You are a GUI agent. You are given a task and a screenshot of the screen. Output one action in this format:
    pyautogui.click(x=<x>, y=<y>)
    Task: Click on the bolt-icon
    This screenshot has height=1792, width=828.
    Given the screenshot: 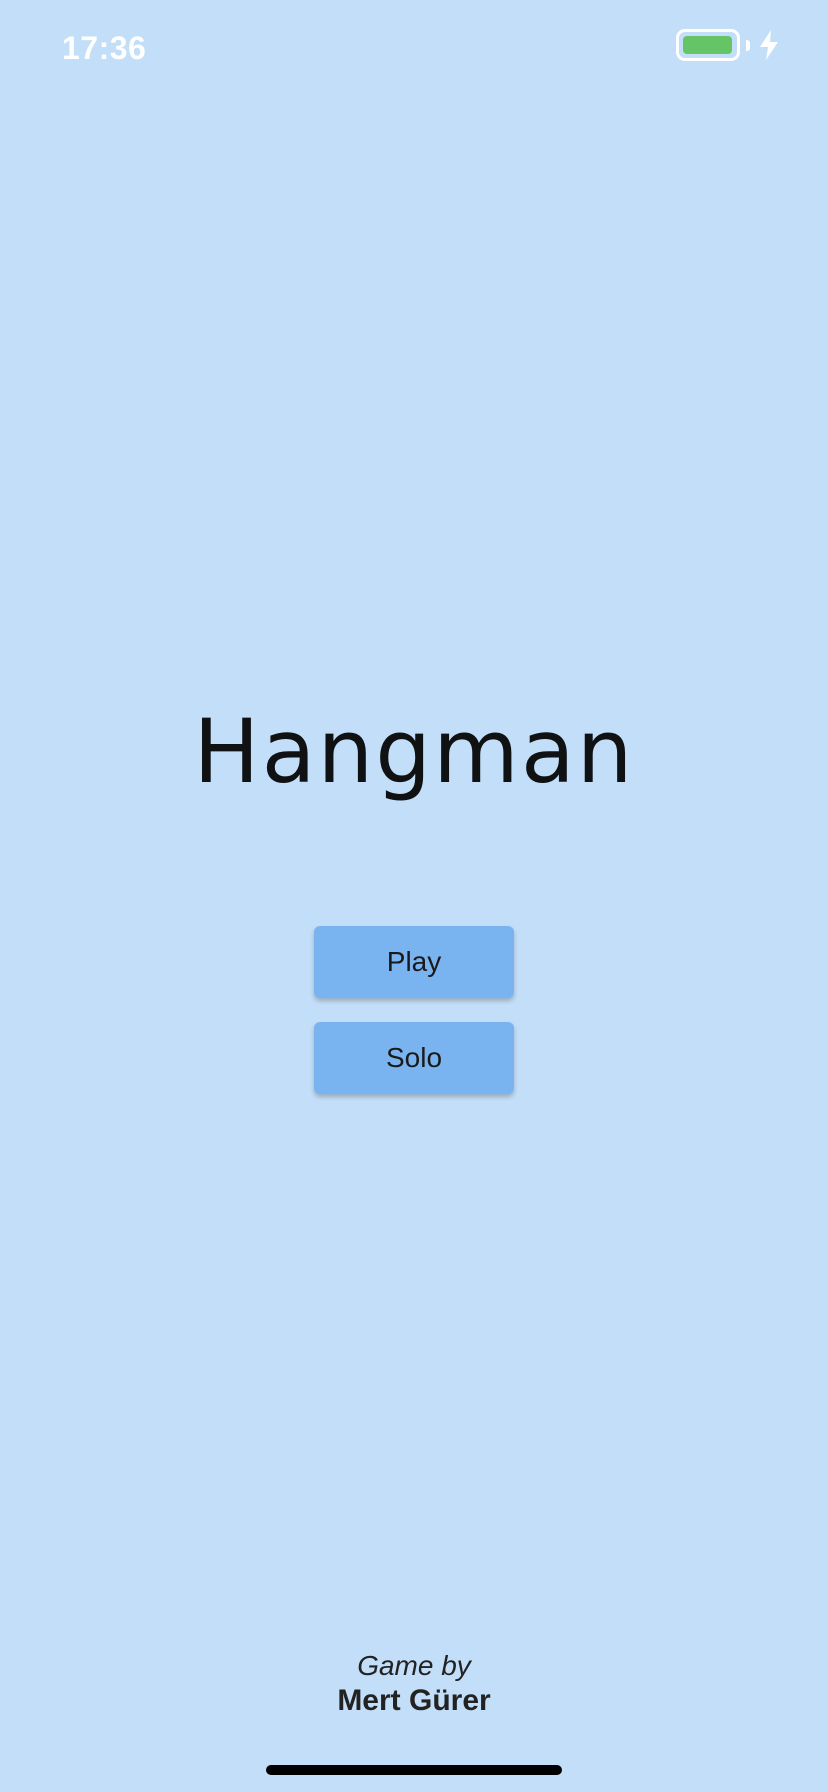 What is the action you would take?
    pyautogui.click(x=769, y=45)
    